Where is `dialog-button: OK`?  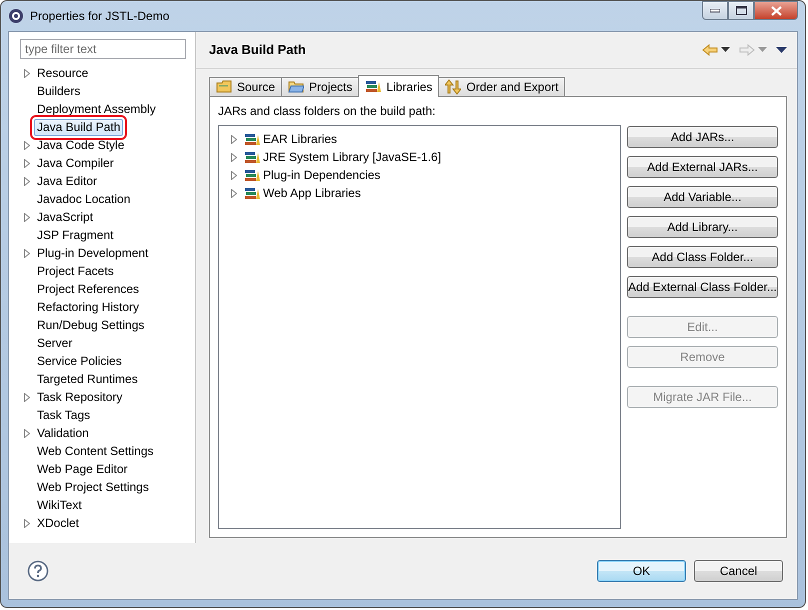
dialog-button: OK is located at coordinates (641, 571).